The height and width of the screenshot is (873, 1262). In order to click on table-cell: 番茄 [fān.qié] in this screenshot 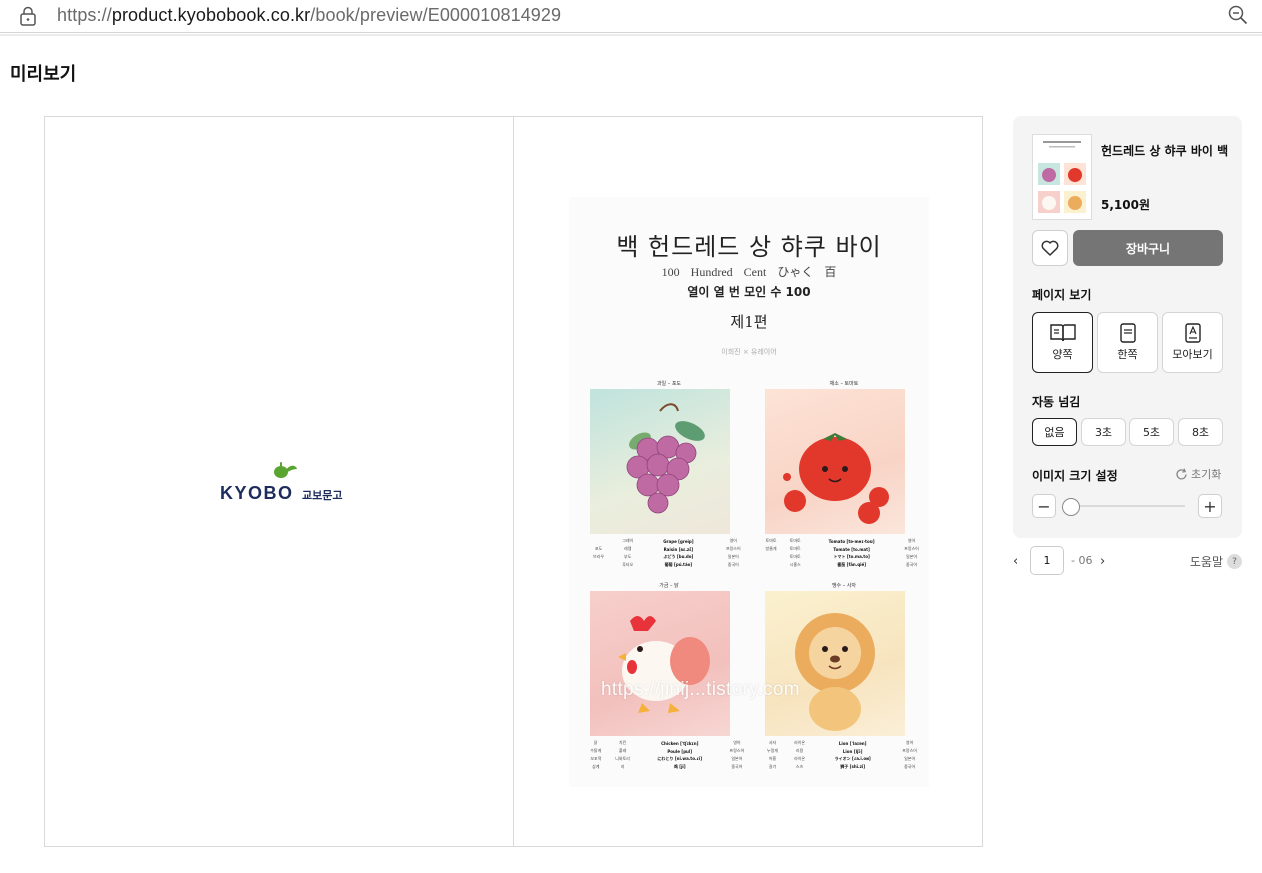, I will do `click(852, 564)`.